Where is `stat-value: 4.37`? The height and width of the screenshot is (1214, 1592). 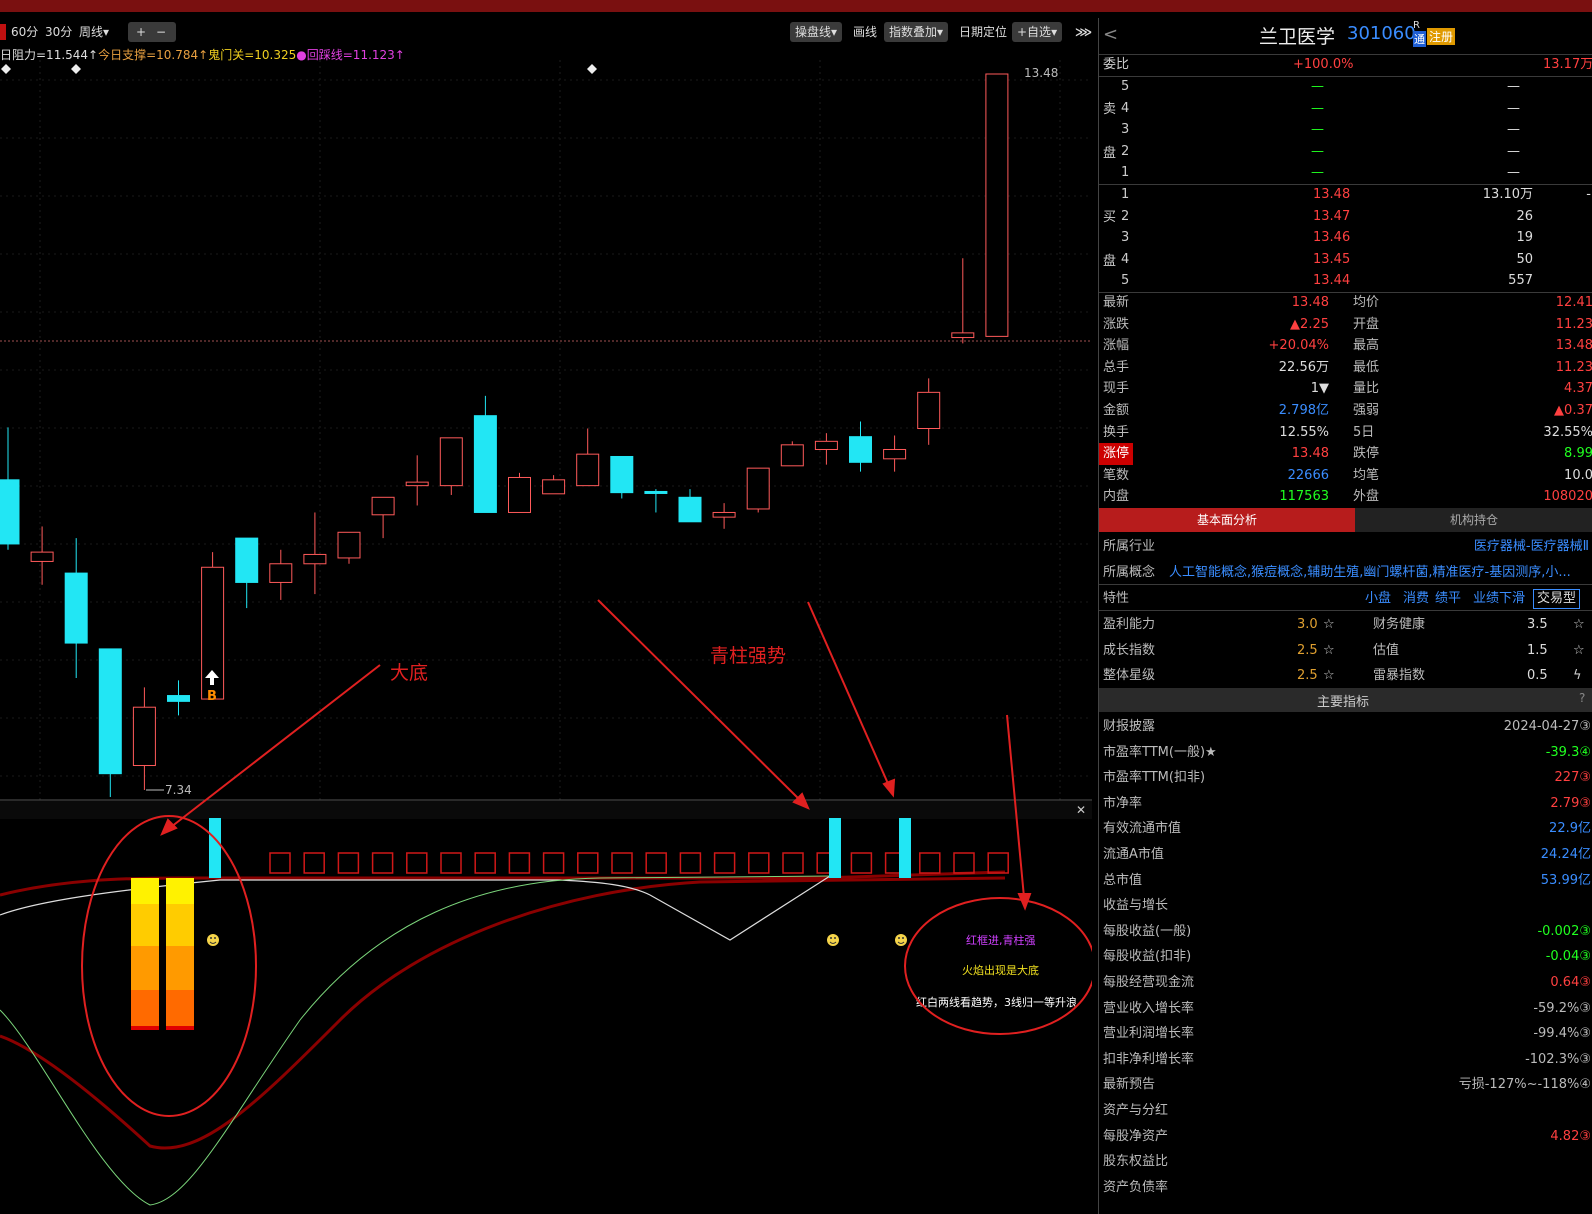 stat-value: 4.37 is located at coordinates (1578, 389).